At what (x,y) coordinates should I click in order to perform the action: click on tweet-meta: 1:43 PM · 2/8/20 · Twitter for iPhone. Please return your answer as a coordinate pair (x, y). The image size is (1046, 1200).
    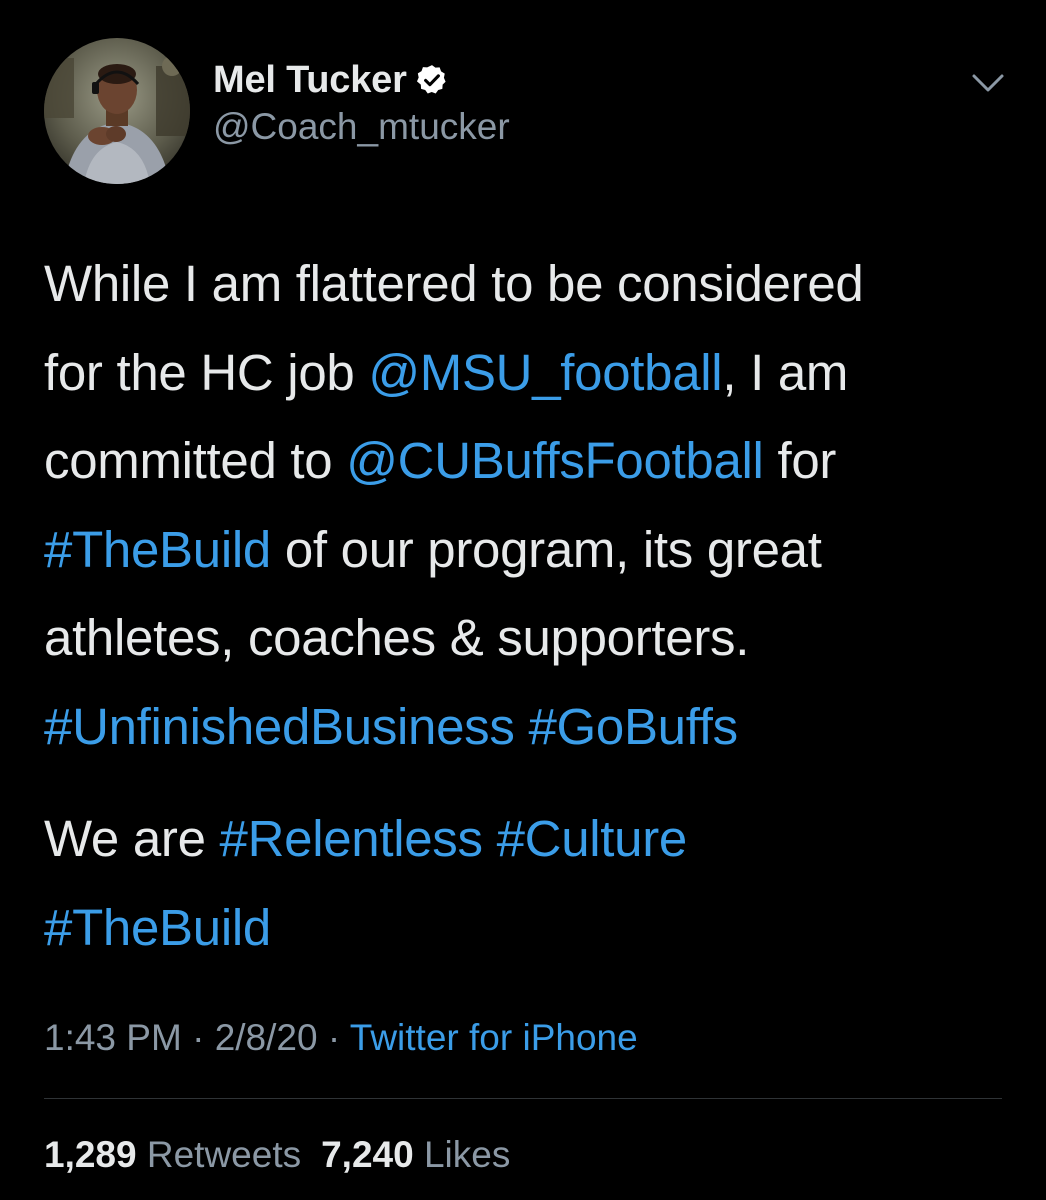
    Looking at the image, I should click on (341, 1038).